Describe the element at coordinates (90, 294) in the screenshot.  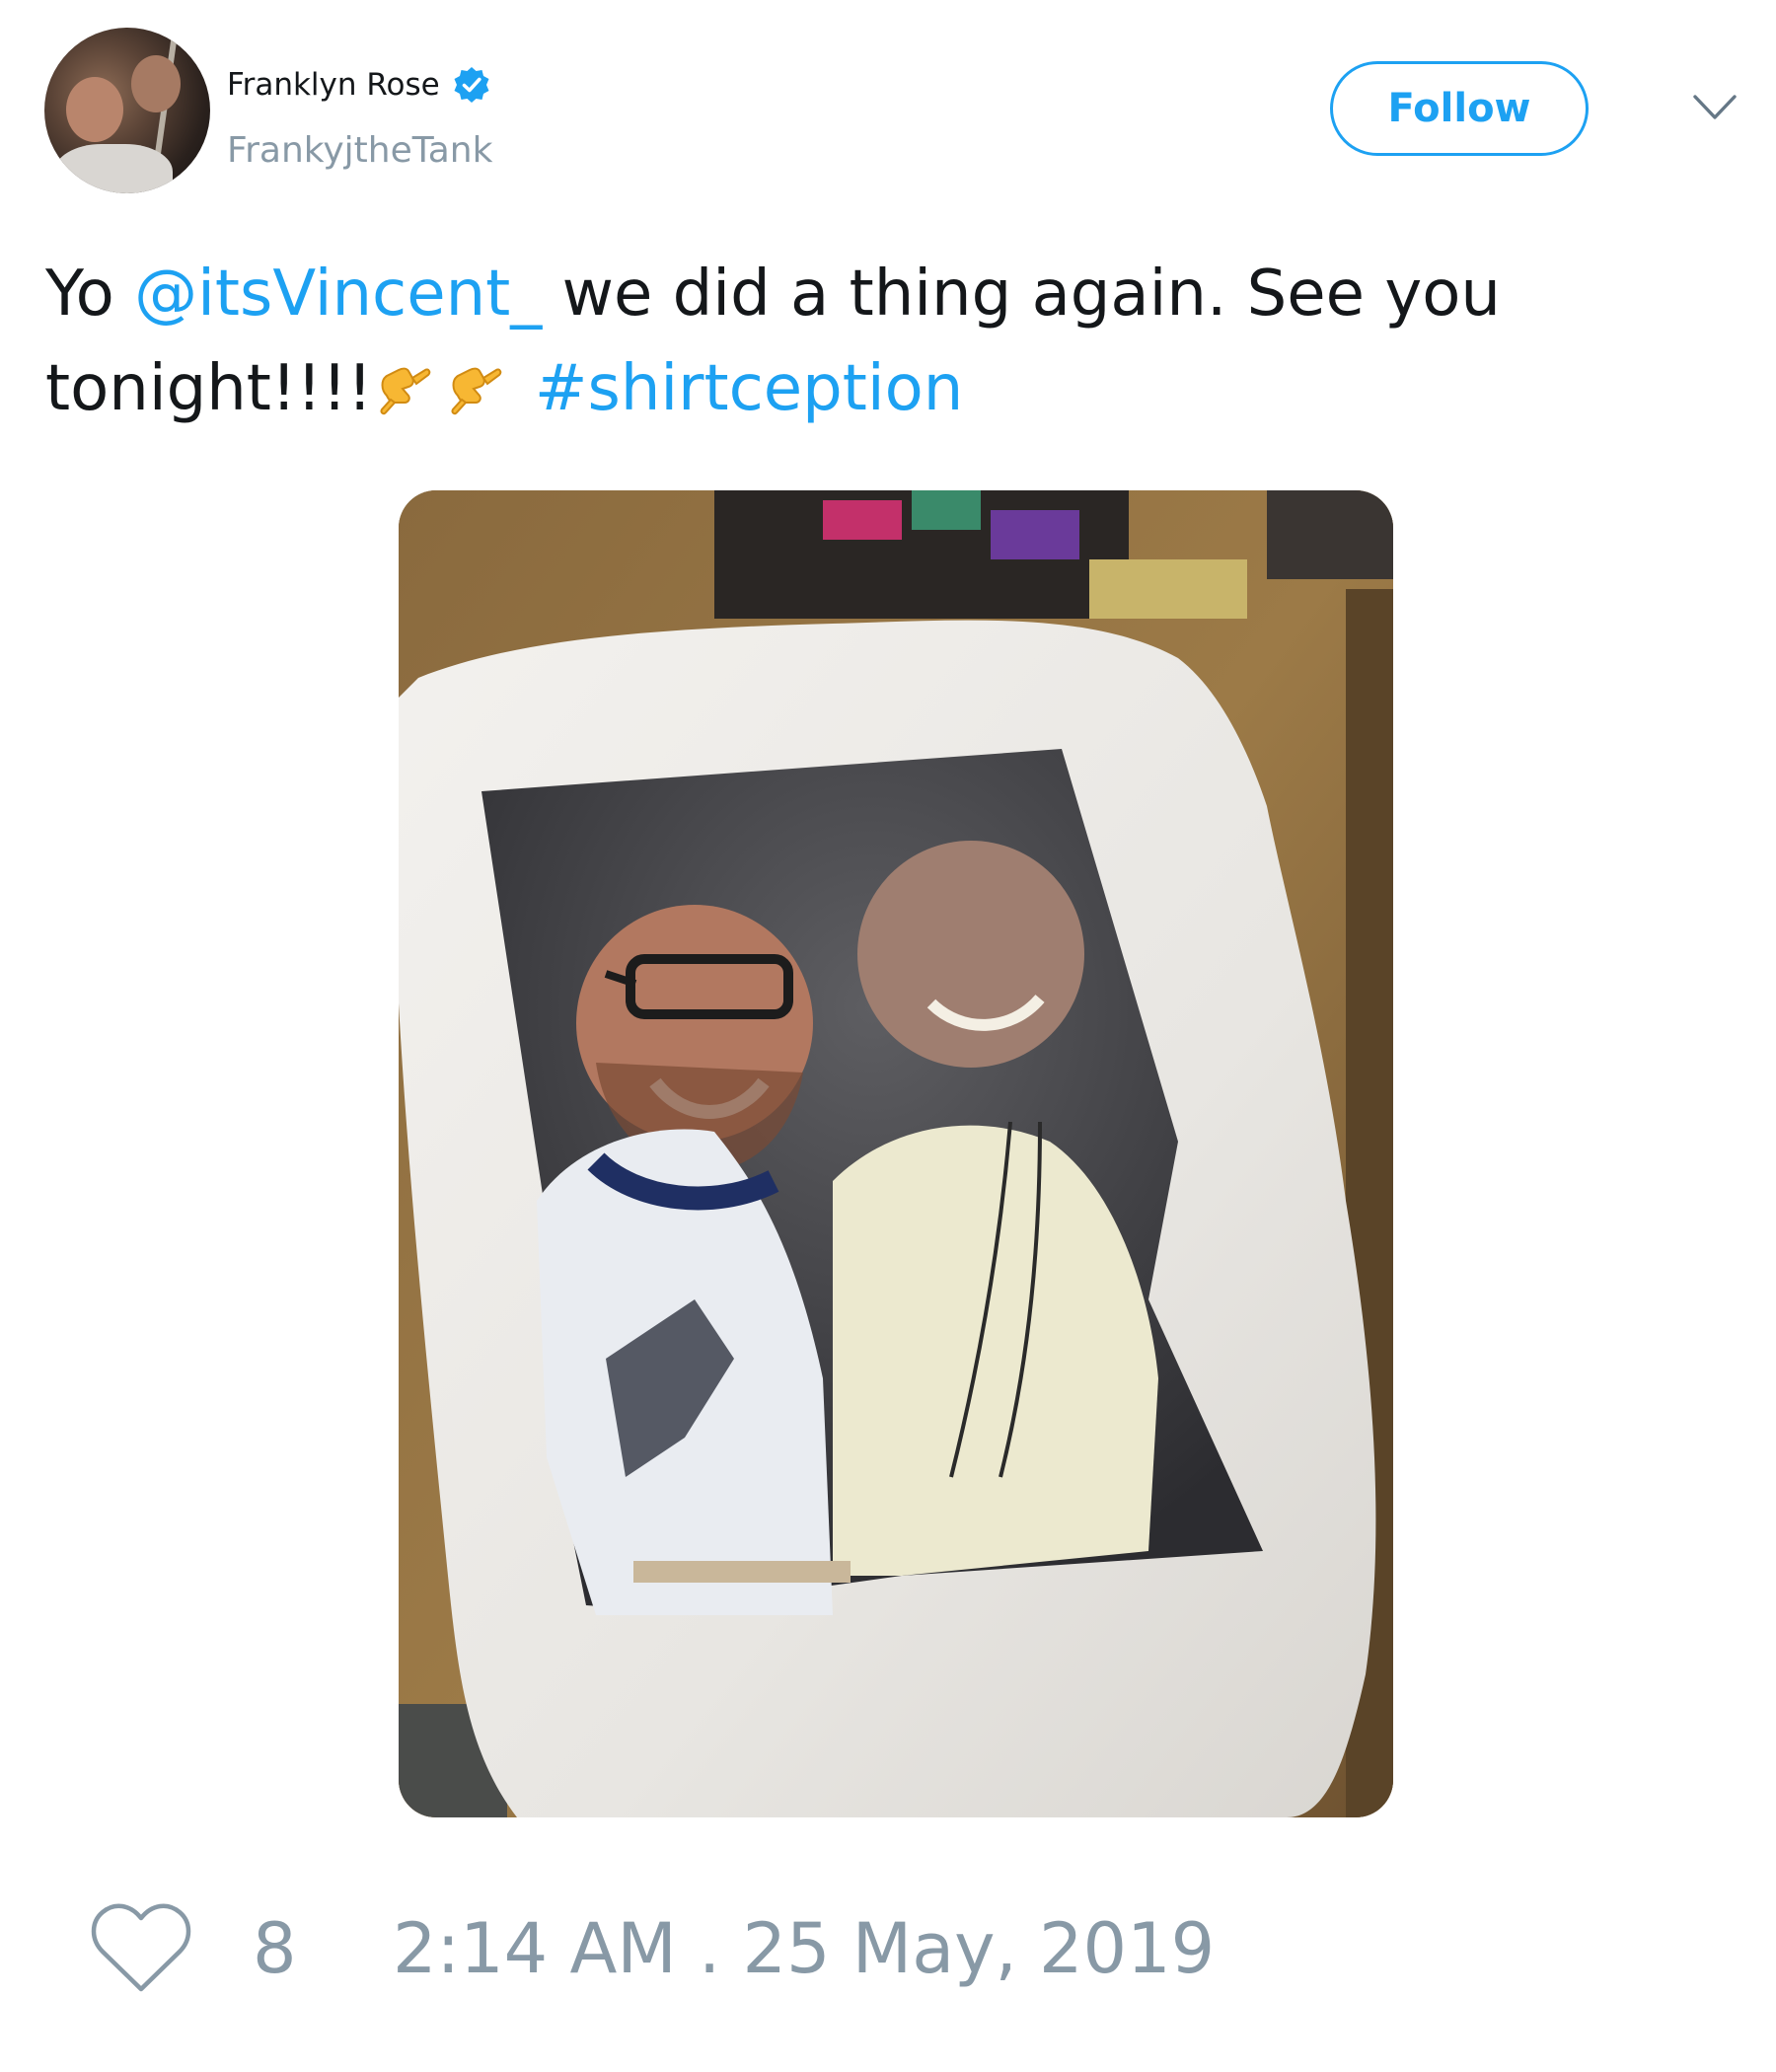
I see `tweet-text-prefix: Yo` at that location.